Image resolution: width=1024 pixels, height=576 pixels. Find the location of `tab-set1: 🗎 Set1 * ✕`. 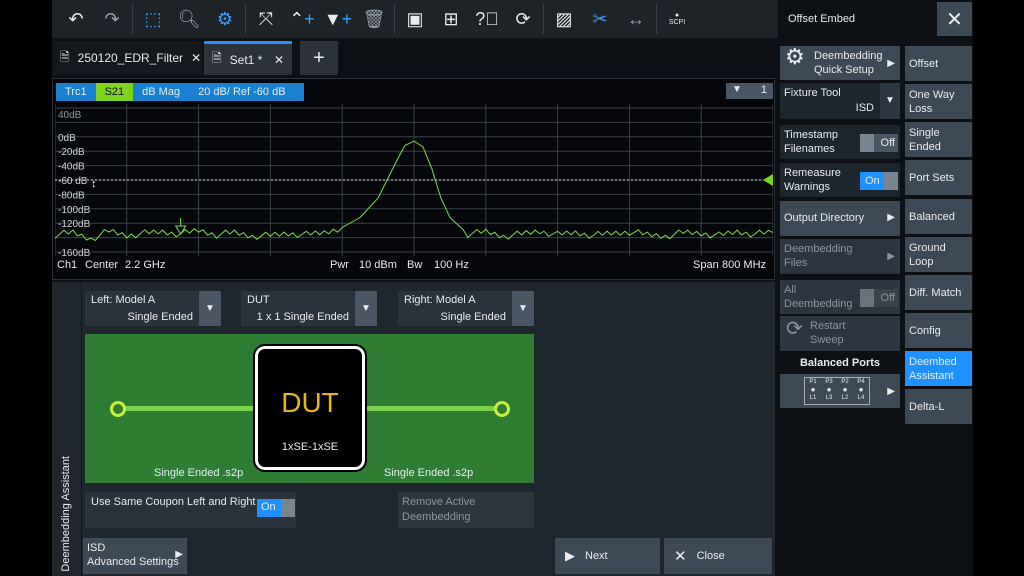

tab-set1: 🗎 Set1 * ✕ is located at coordinates (248, 58).